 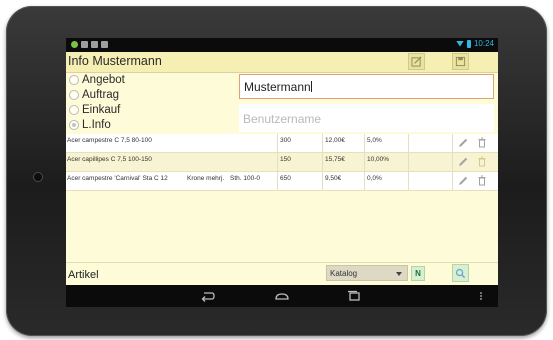 What do you see at coordinates (367, 273) in the screenshot?
I see `catalog-select: Katalog` at bounding box center [367, 273].